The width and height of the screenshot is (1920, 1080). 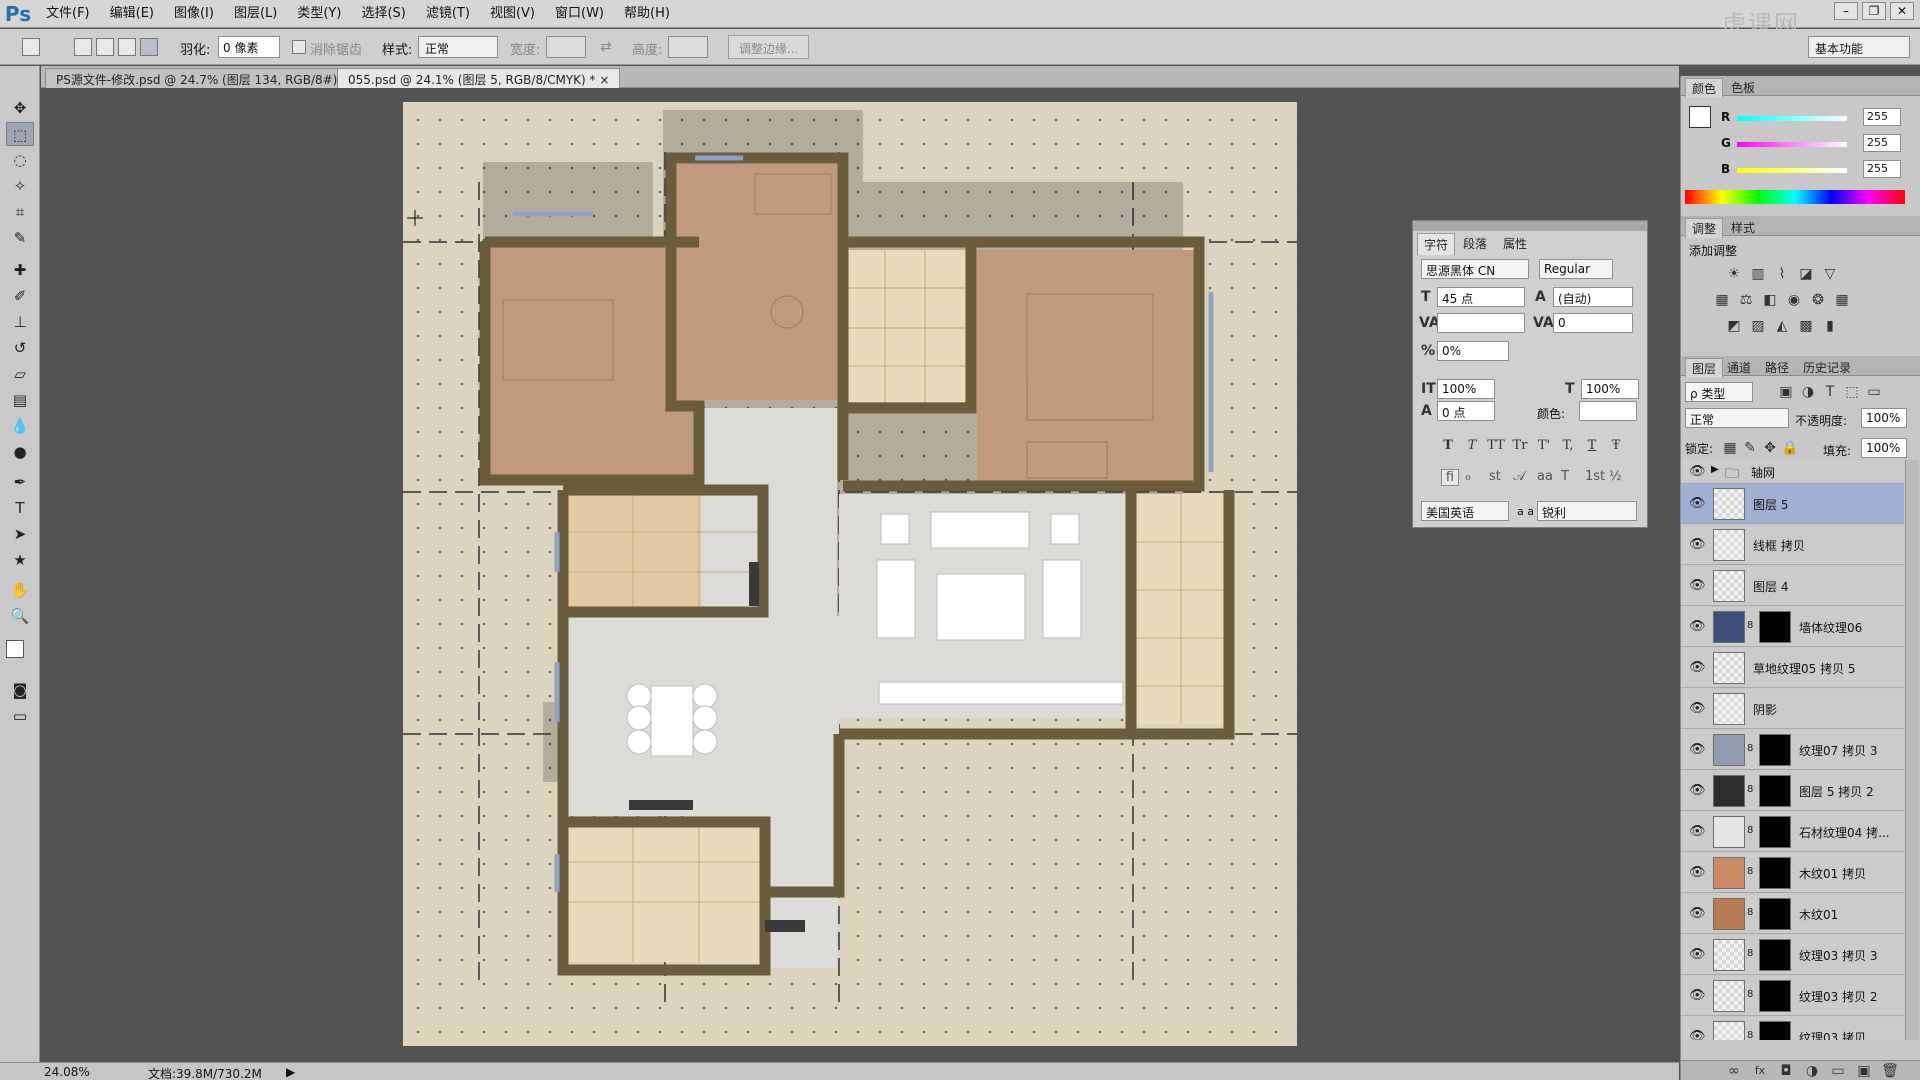 What do you see at coordinates (1777, 367) in the screenshot?
I see `tab-paths: 路径` at bounding box center [1777, 367].